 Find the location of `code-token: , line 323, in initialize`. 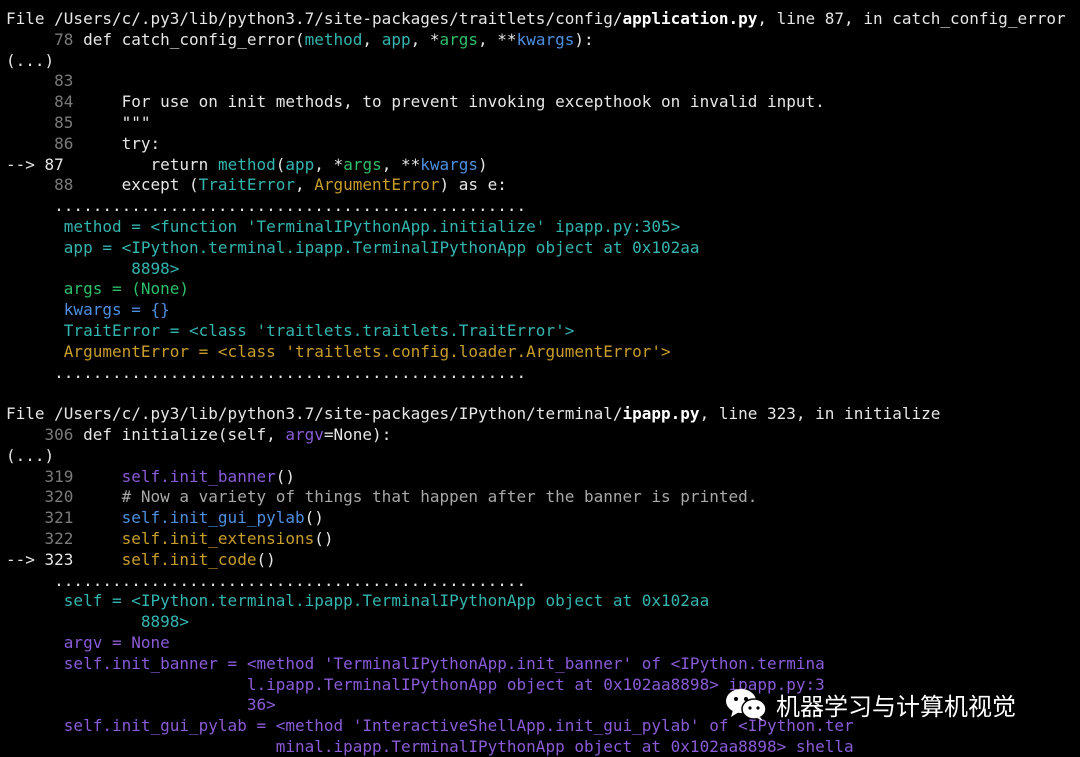

code-token: , line 323, in initialize is located at coordinates (820, 414).